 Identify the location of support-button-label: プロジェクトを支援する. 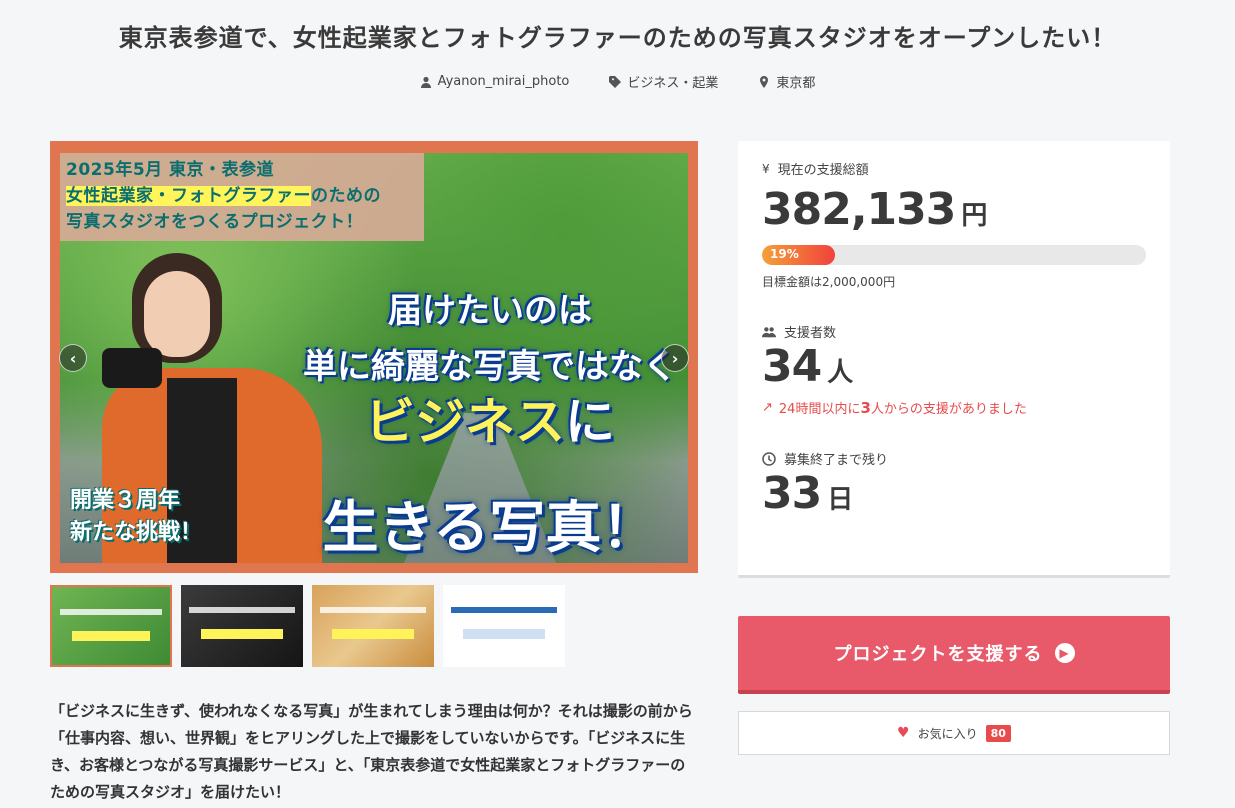
(938, 654).